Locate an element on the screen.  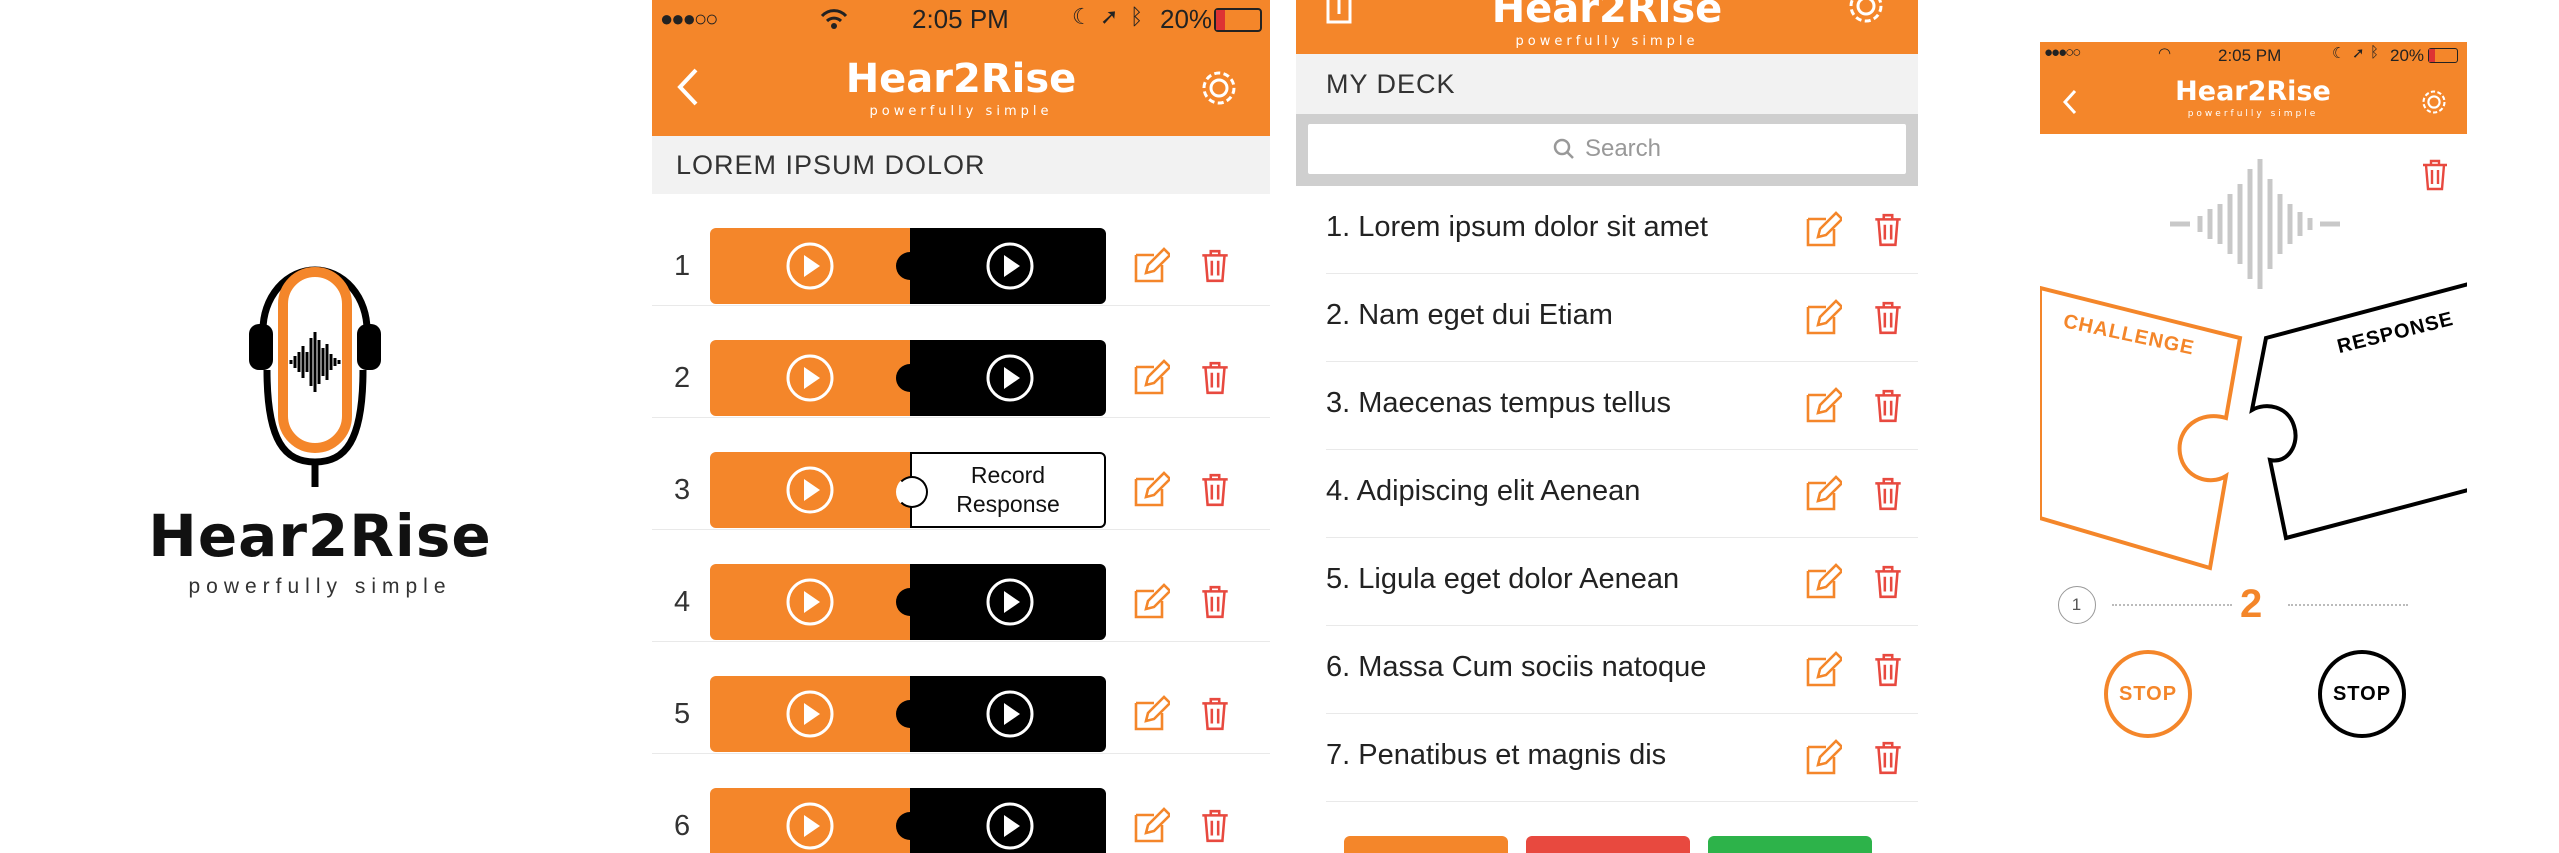
logo-panel: Hear2Rise powerfully simple is located at coordinates (320, 430).